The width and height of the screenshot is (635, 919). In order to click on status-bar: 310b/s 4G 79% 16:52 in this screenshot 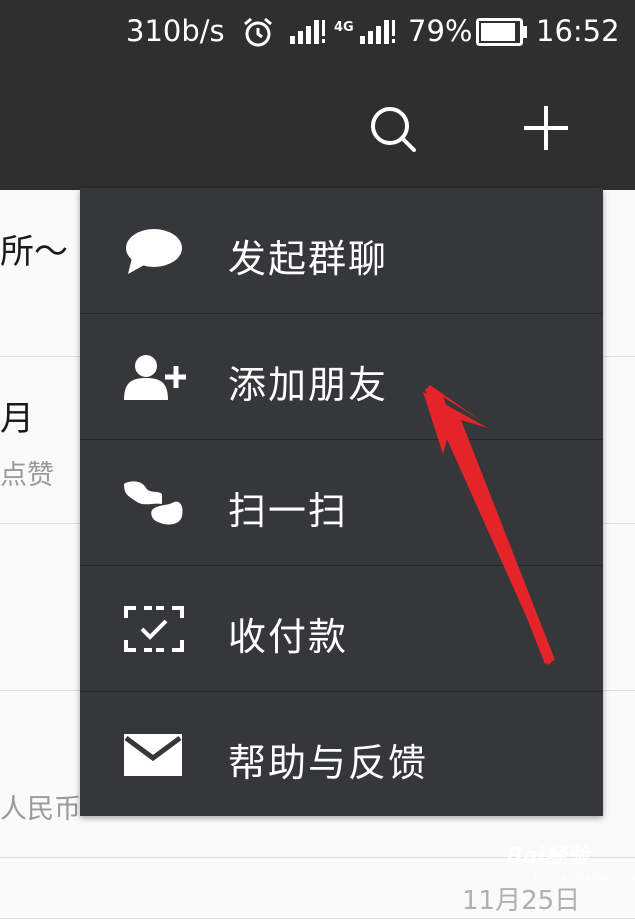, I will do `click(317, 31)`.